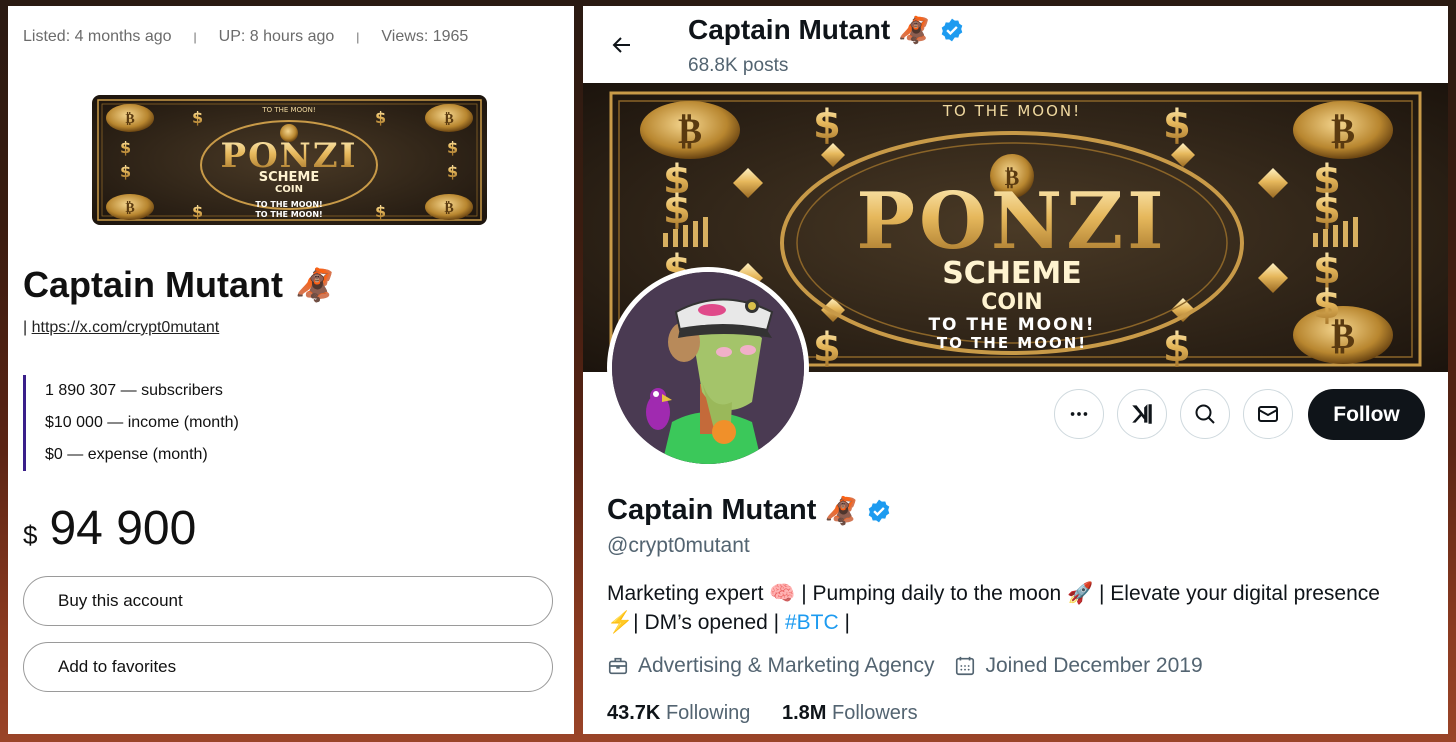  Describe the element at coordinates (678, 545) in the screenshot. I see `profile-handle: @crypt0mutant` at that location.